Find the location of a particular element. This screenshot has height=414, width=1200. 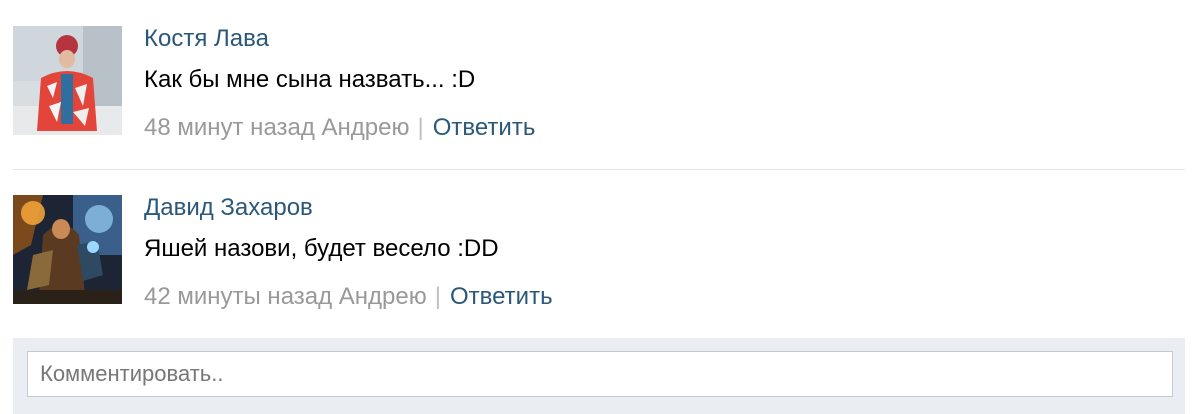

comment-meta: 42 минуты назад Андрею | Ответить is located at coordinates (348, 297).